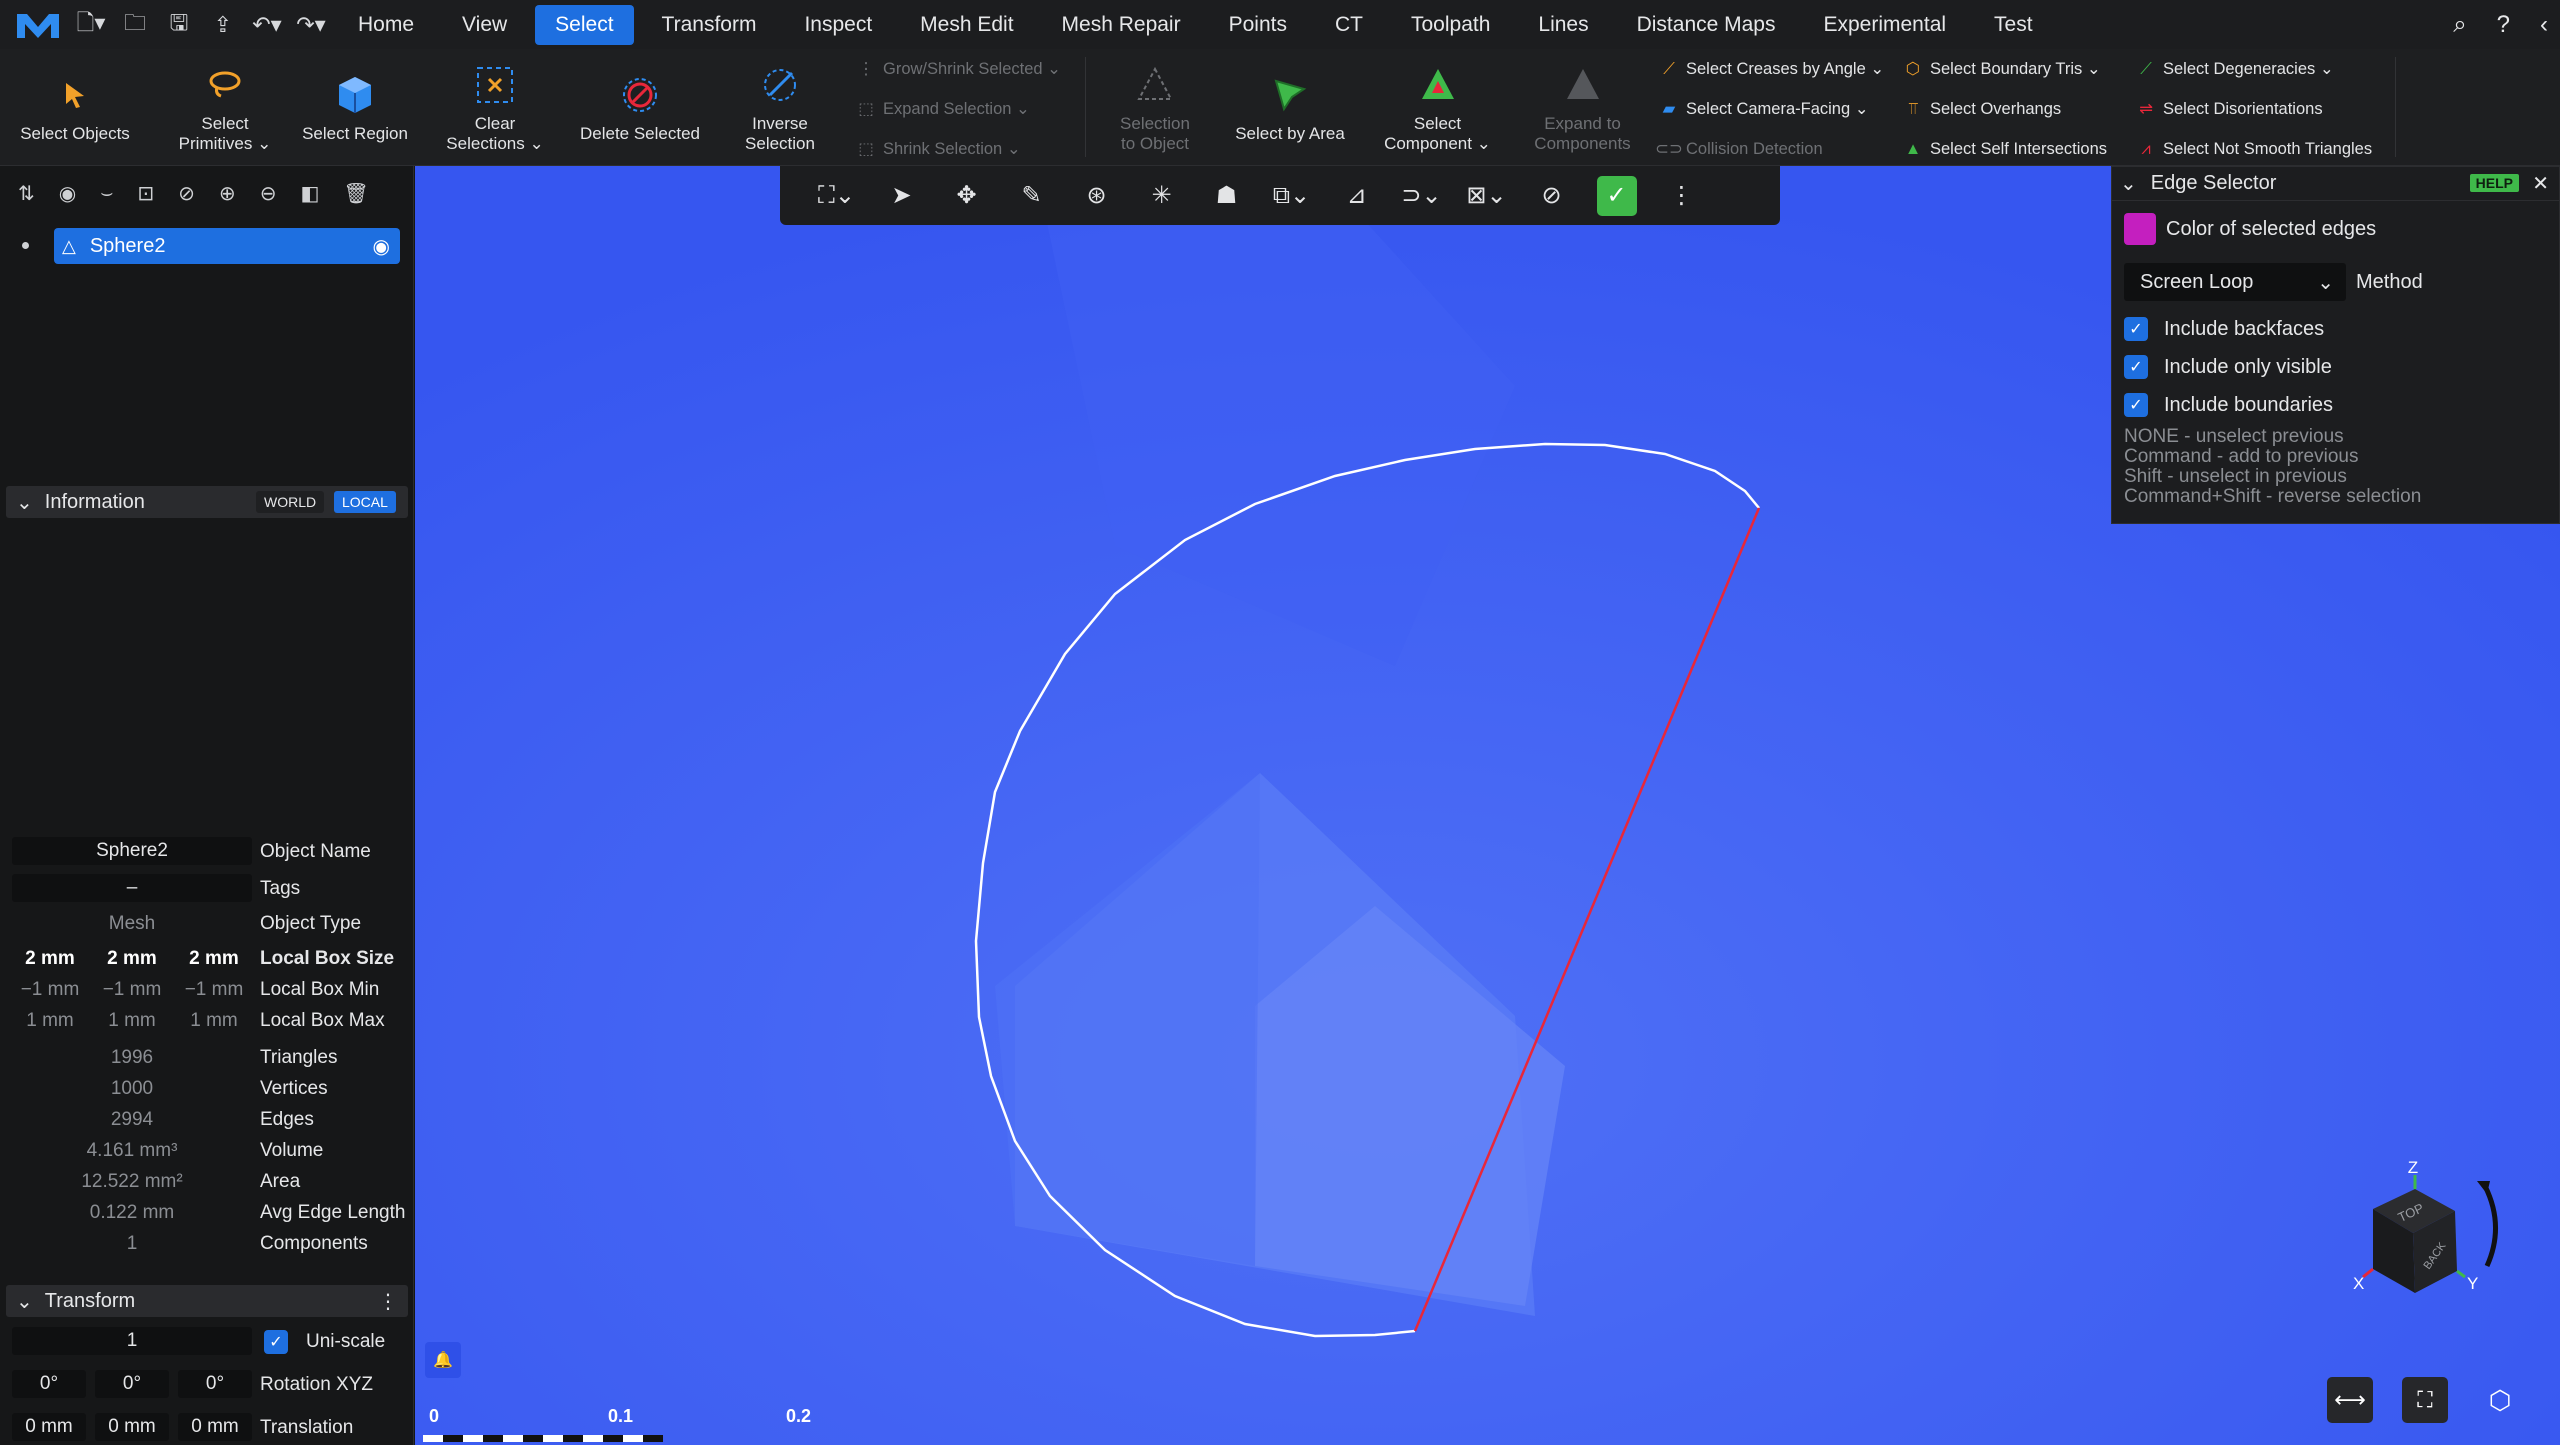 The image size is (2560, 1445). What do you see at coordinates (2540, 183) in the screenshot?
I see `close-icon: ✕` at bounding box center [2540, 183].